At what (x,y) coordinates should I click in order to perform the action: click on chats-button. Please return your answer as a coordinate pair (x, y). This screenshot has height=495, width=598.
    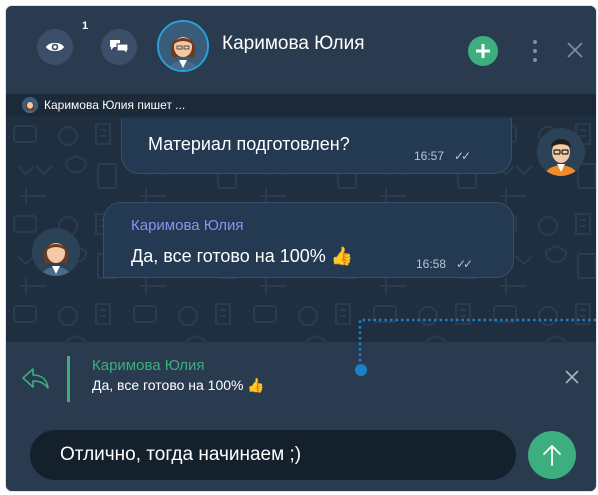
    Looking at the image, I should click on (119, 47).